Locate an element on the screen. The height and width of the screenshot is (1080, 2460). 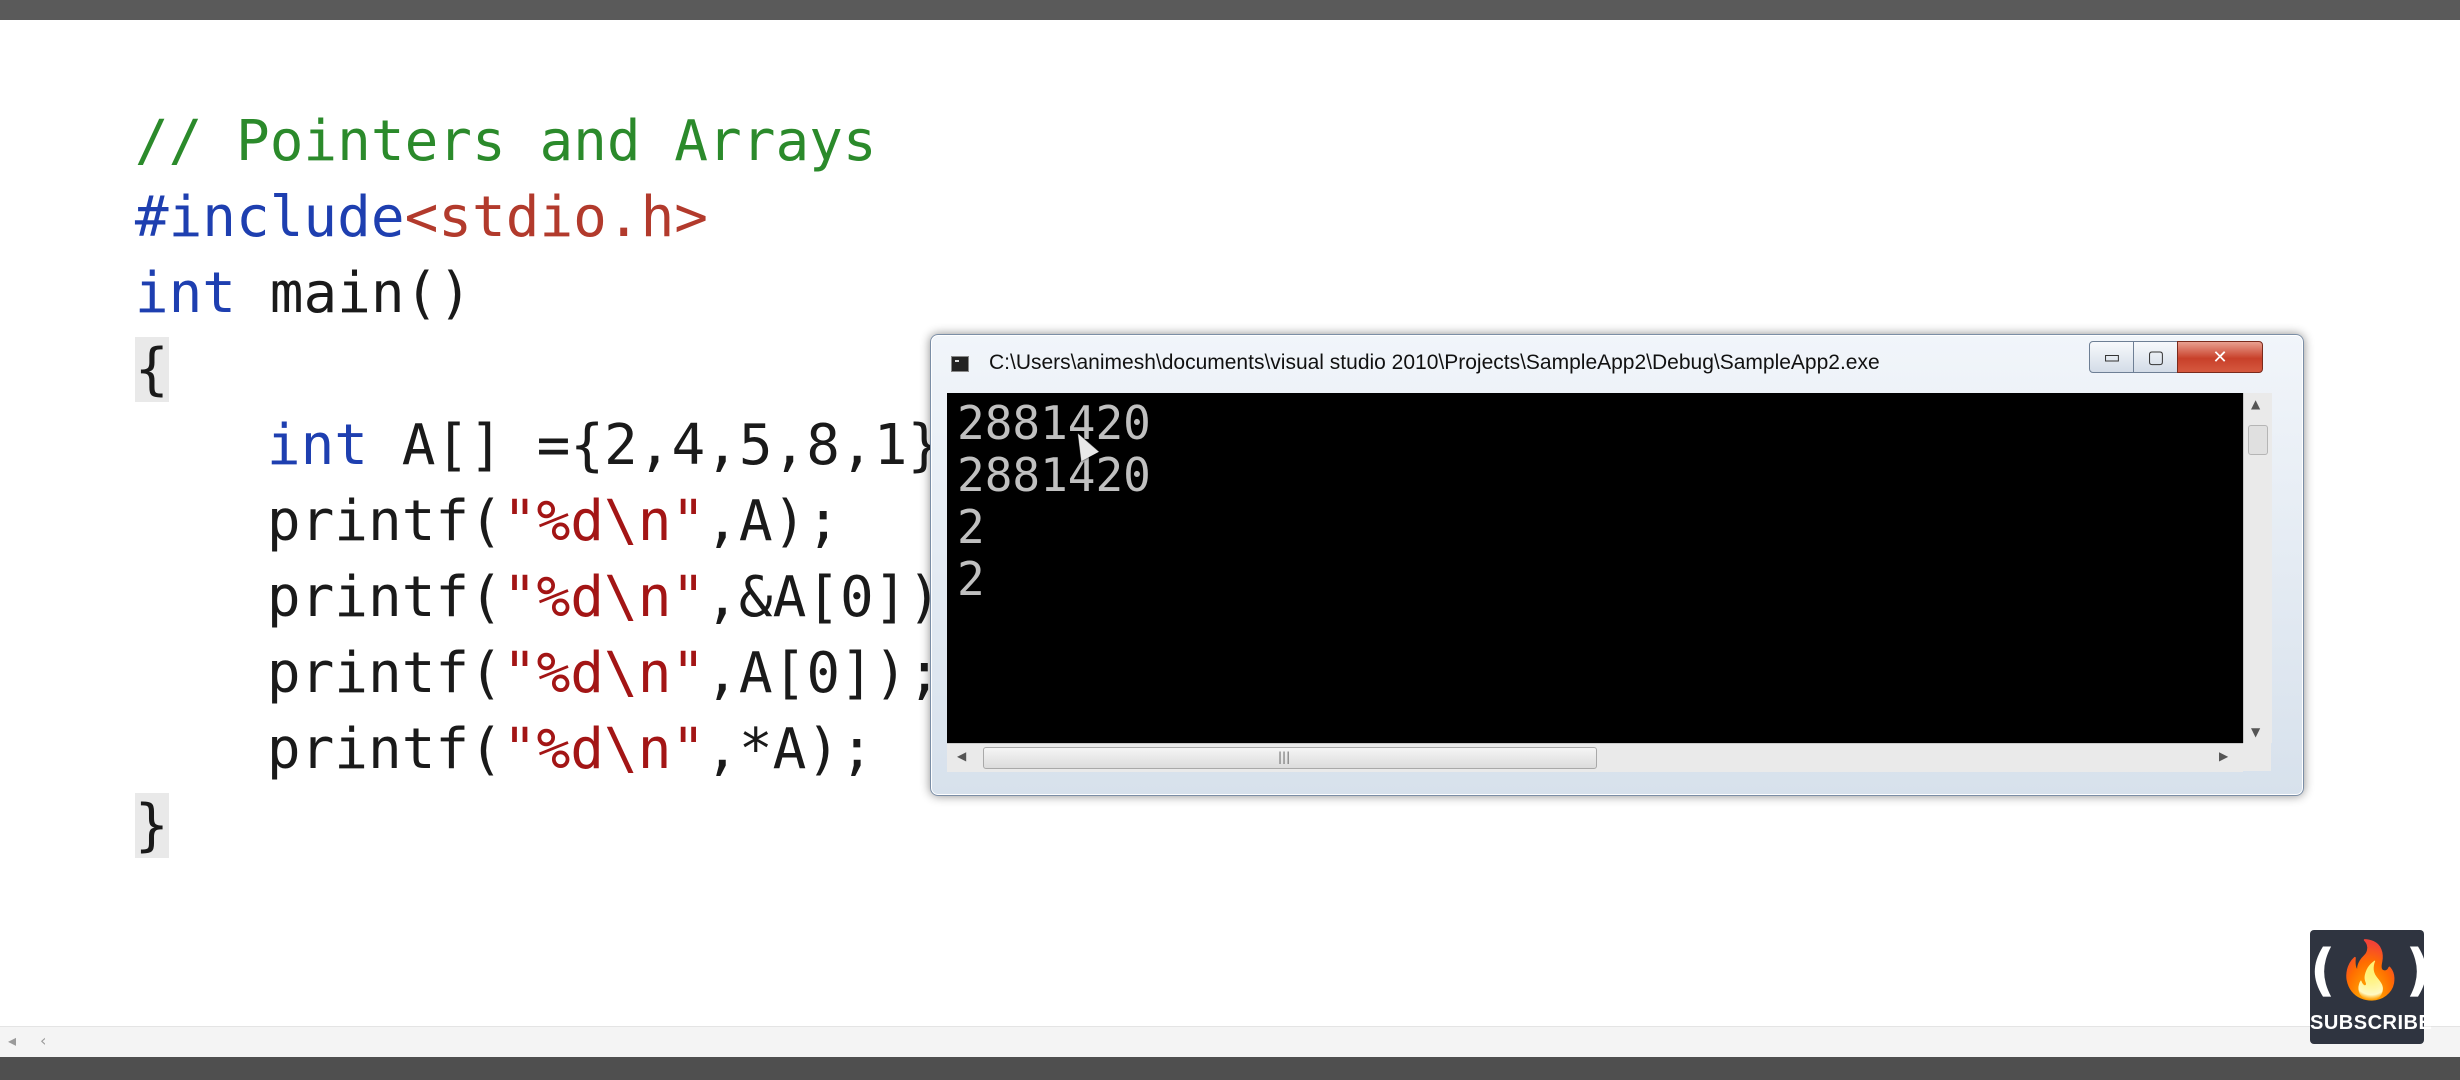
scroll-left-icon: ◀ is located at coordinates (961, 756).